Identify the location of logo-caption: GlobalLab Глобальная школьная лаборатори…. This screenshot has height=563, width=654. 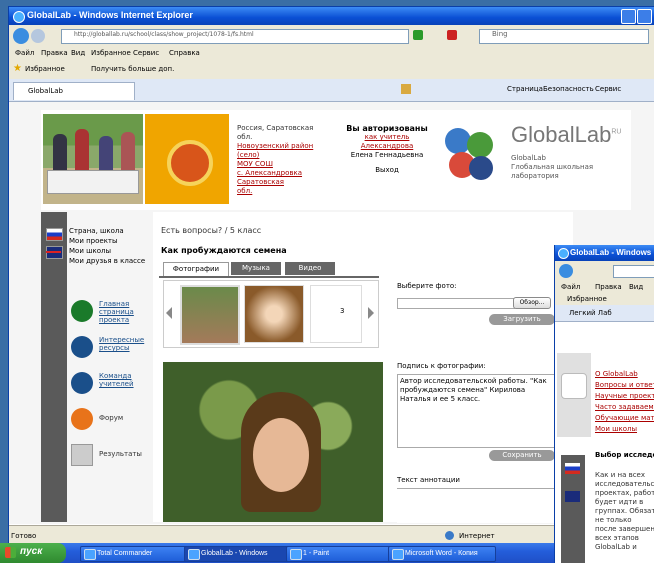
(552, 167).